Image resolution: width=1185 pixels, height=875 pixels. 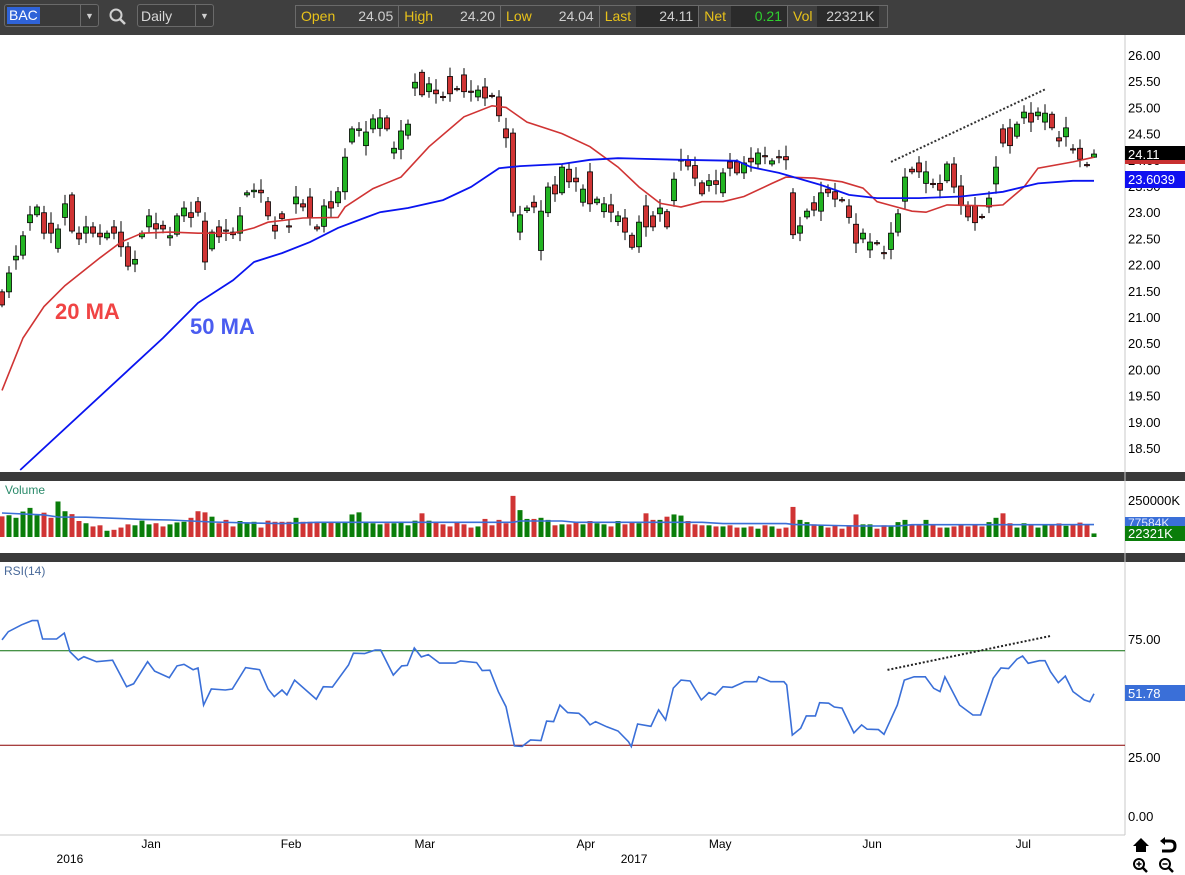 I want to click on interval-value: Daily, so click(x=157, y=16).